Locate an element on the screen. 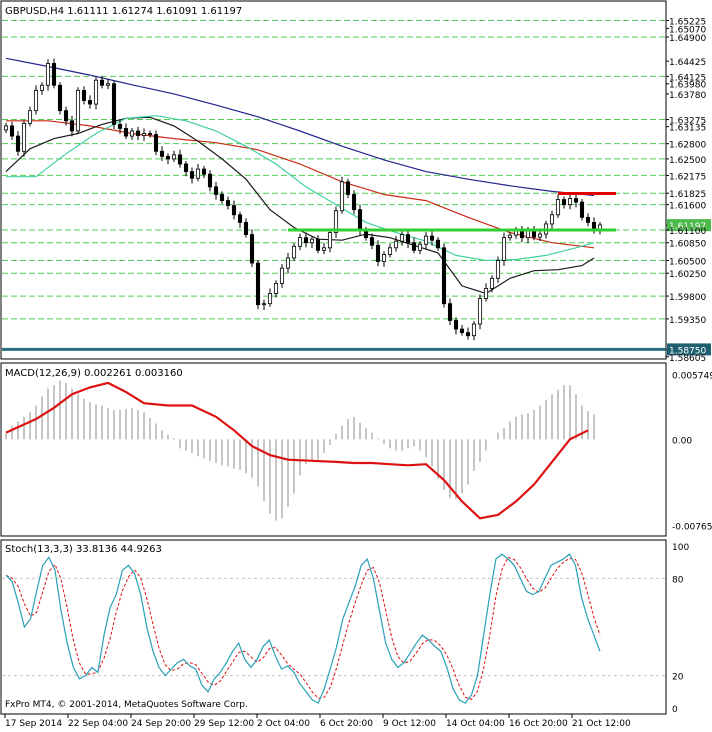 The height and width of the screenshot is (732, 712). time-tick-label: 29 Sep 12:00 is located at coordinates (224, 724).